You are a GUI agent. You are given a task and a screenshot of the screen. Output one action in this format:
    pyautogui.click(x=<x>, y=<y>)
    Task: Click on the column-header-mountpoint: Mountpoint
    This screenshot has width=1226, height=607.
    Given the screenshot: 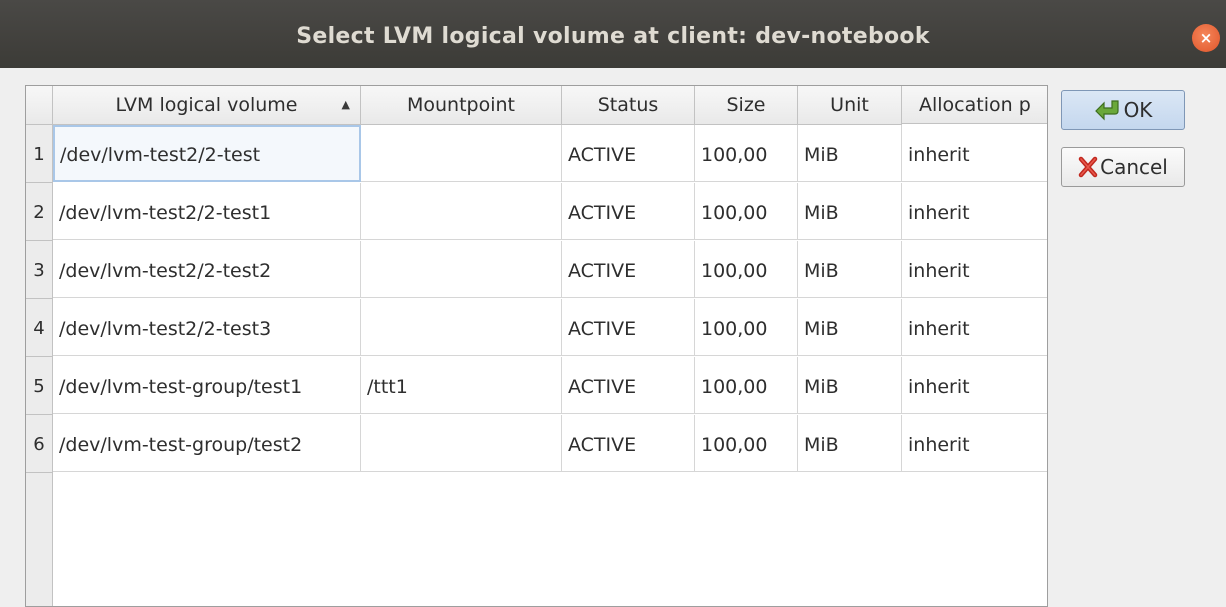 What is the action you would take?
    pyautogui.click(x=461, y=105)
    